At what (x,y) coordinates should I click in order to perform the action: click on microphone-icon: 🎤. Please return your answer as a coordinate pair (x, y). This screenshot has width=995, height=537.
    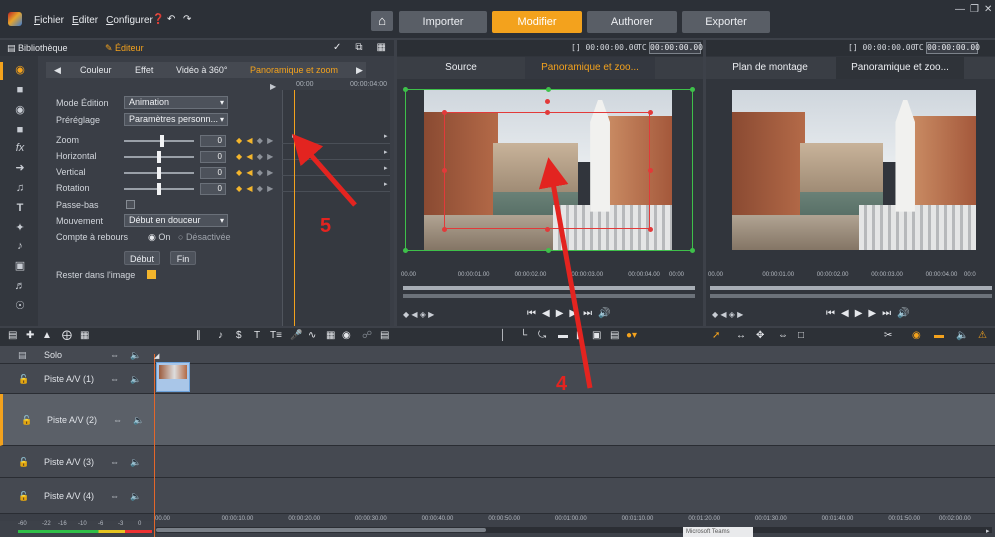
    Looking at the image, I should click on (296, 335).